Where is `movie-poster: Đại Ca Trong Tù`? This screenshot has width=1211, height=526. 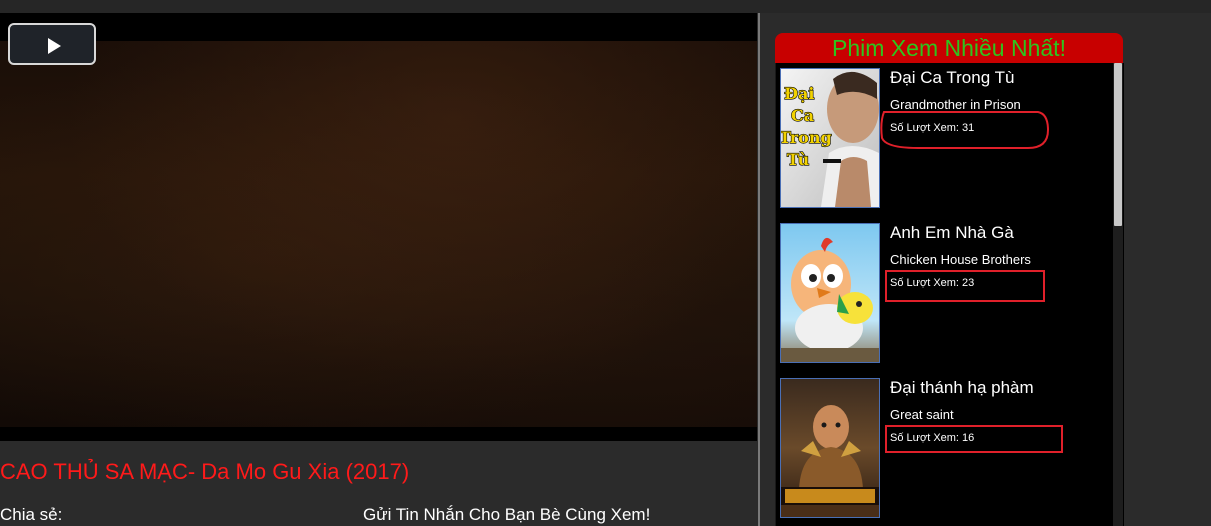
movie-poster: Đại Ca Trong Tù is located at coordinates (830, 138).